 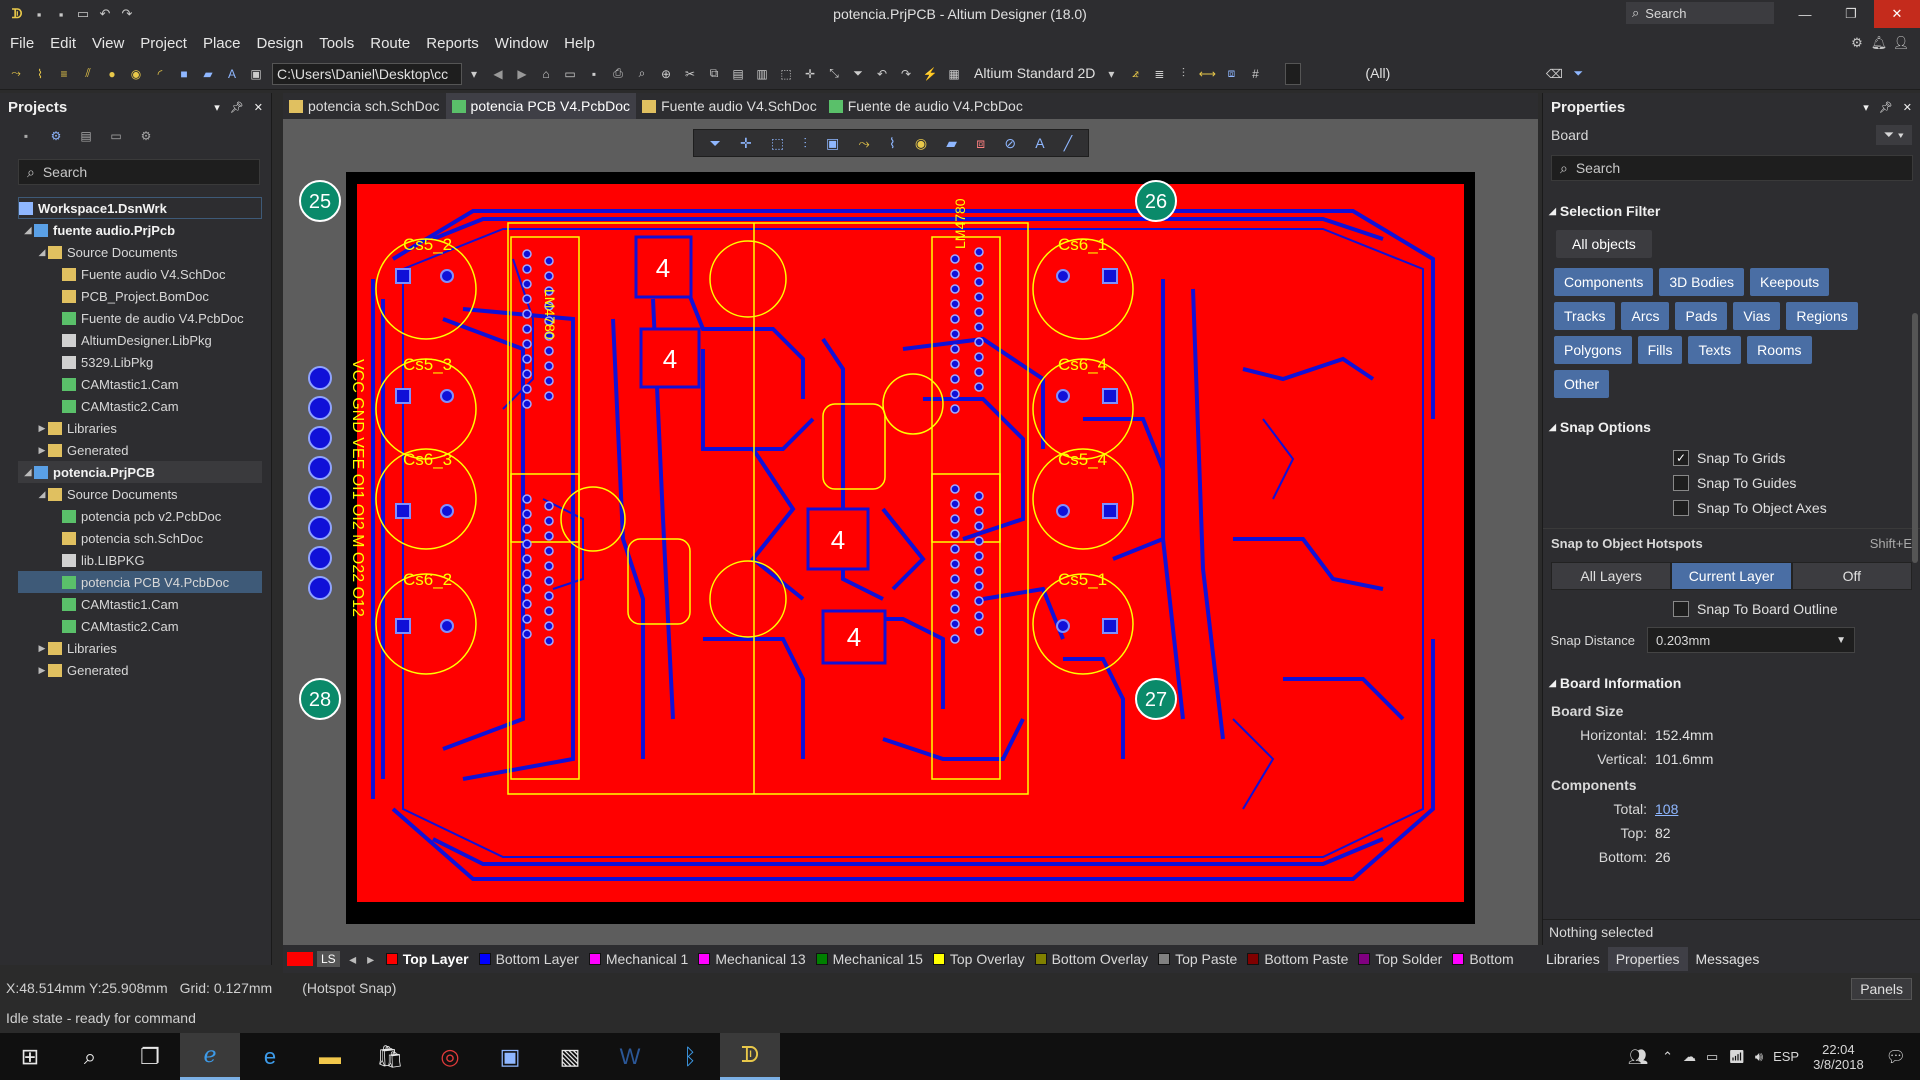 What do you see at coordinates (300, 959) in the screenshot?
I see `current-layer-color` at bounding box center [300, 959].